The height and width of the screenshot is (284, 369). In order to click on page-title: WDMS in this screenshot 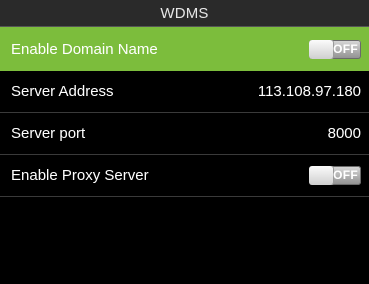, I will do `click(184, 13)`.